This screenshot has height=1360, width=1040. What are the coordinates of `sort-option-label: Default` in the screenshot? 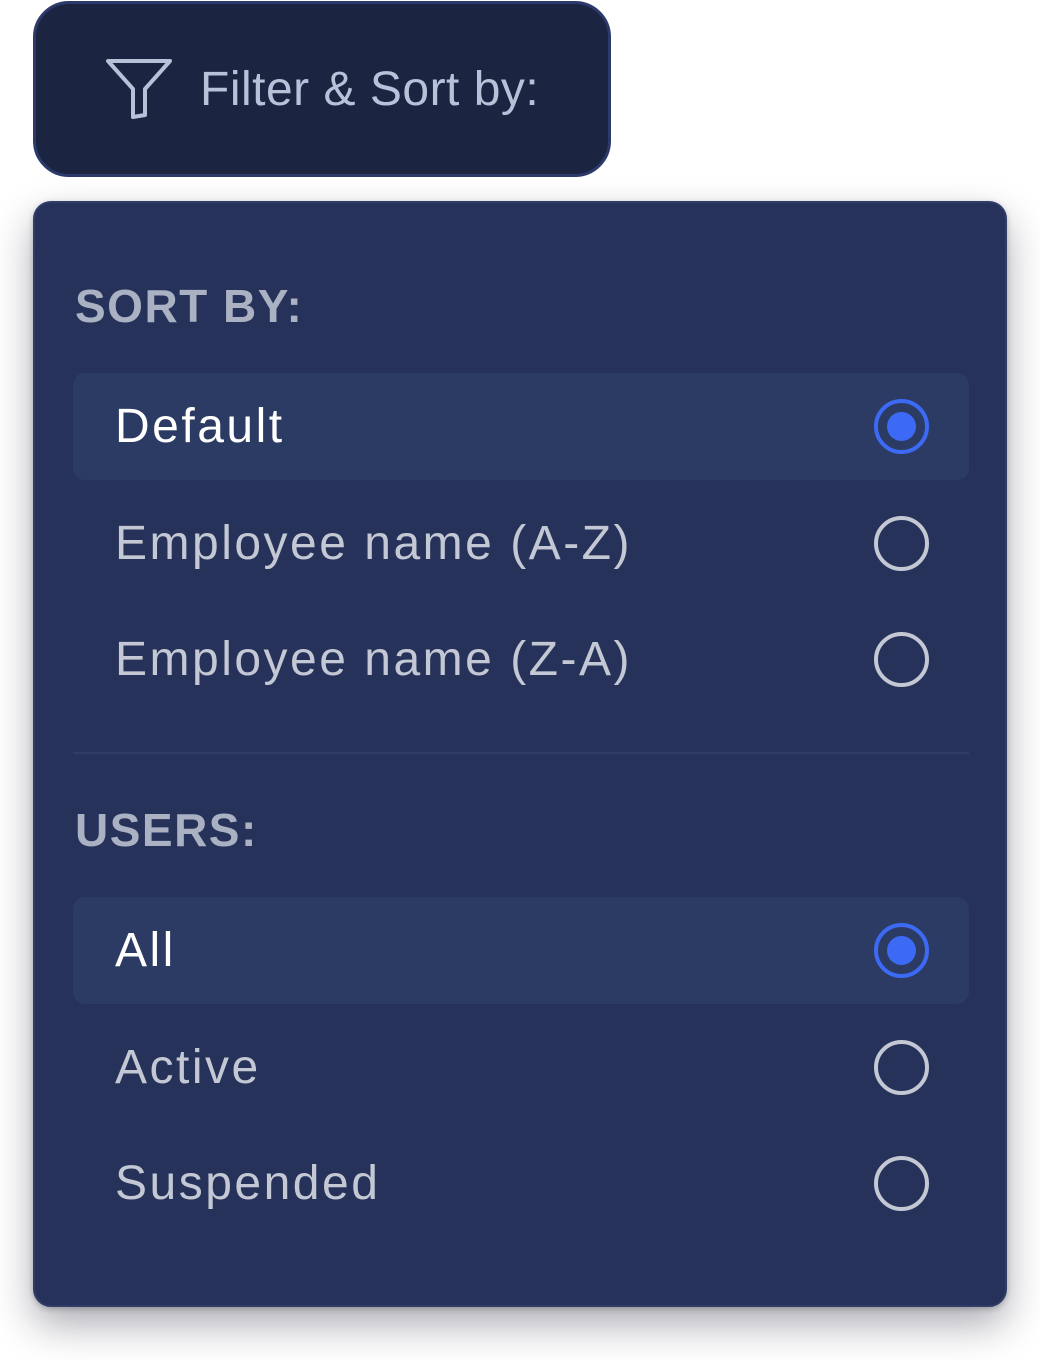 It's located at (200, 426).